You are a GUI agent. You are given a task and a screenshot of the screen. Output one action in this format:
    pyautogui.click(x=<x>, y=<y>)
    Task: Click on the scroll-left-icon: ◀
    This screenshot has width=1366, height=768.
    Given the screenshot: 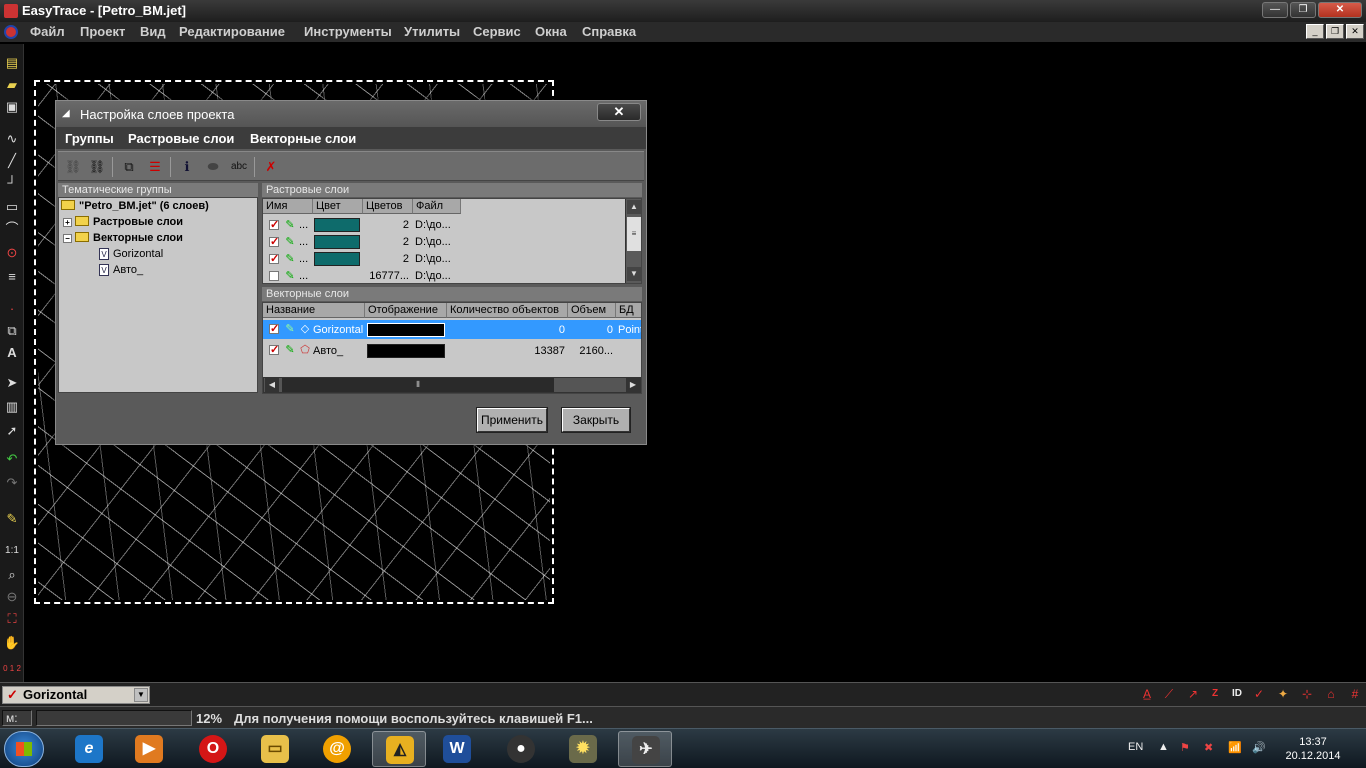 What is the action you would take?
    pyautogui.click(x=272, y=385)
    